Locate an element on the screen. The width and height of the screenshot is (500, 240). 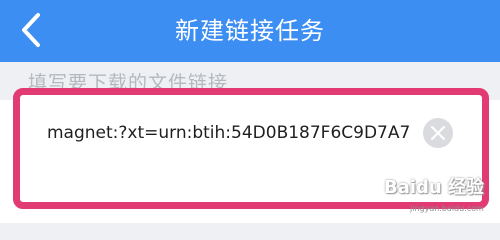
baidu-watermark-url: jingyan.baidu.com is located at coordinates (447, 208).